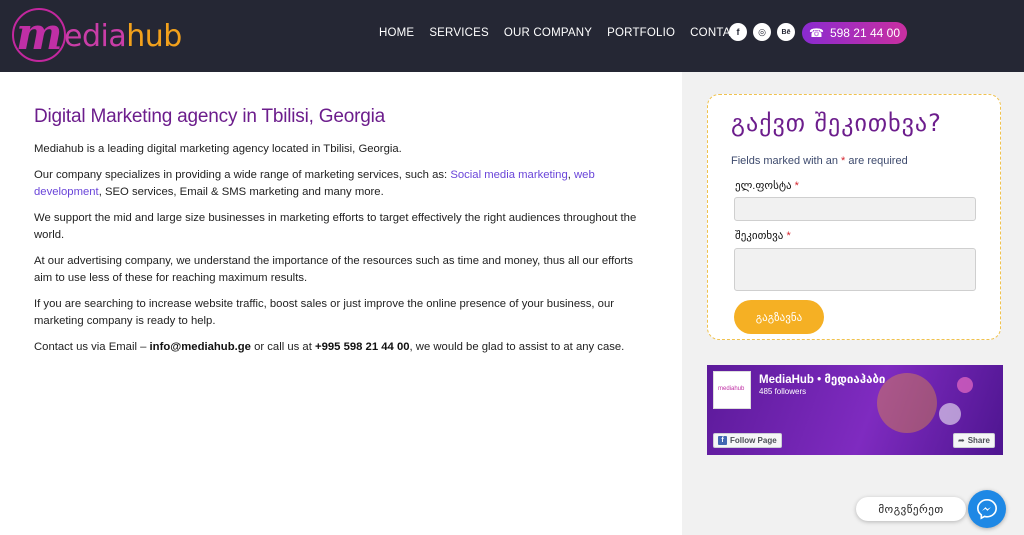  I want to click on messenger-icon, so click(987, 509).